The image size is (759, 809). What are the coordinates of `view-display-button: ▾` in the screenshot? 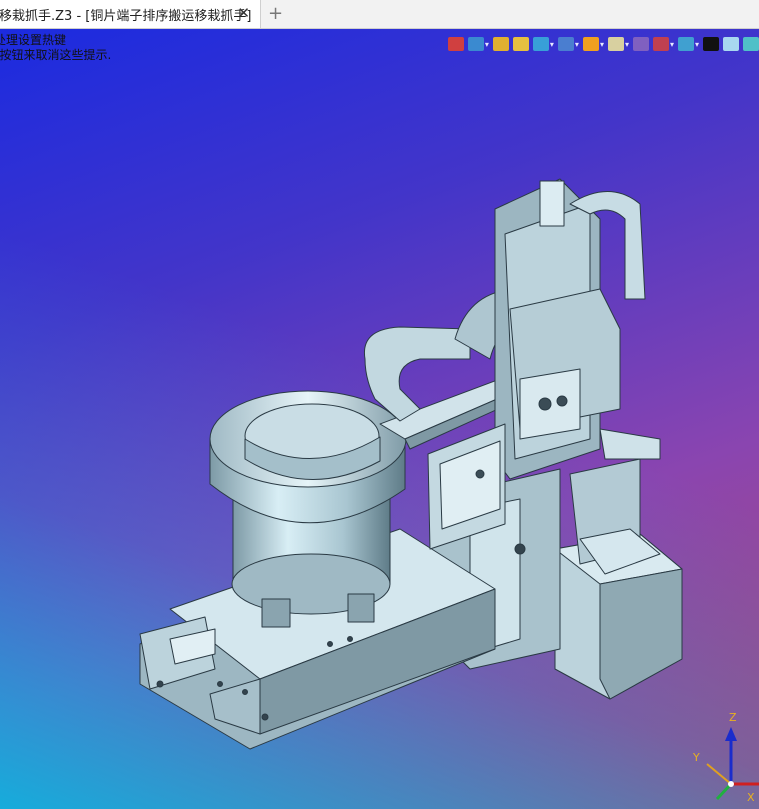 It's located at (478, 44).